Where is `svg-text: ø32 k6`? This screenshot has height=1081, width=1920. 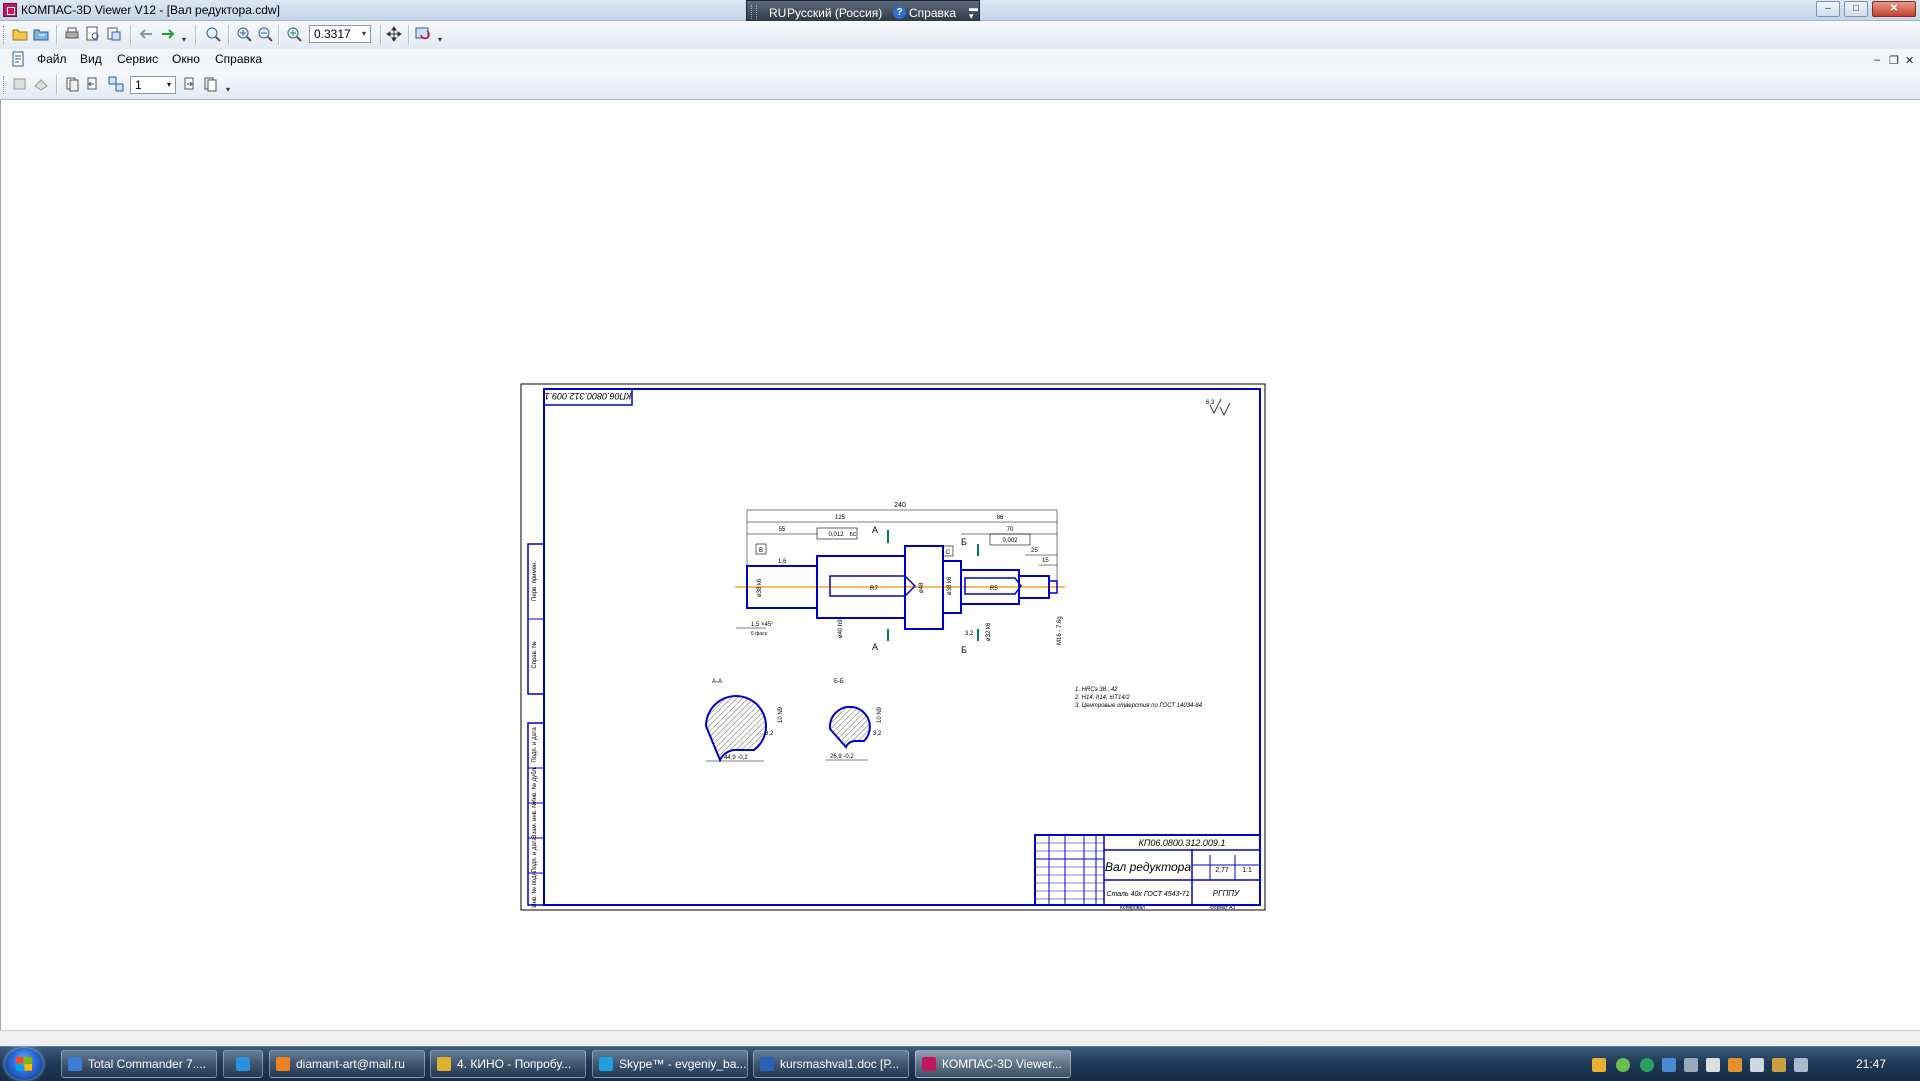
svg-text: ø32 k6 is located at coordinates (989, 631).